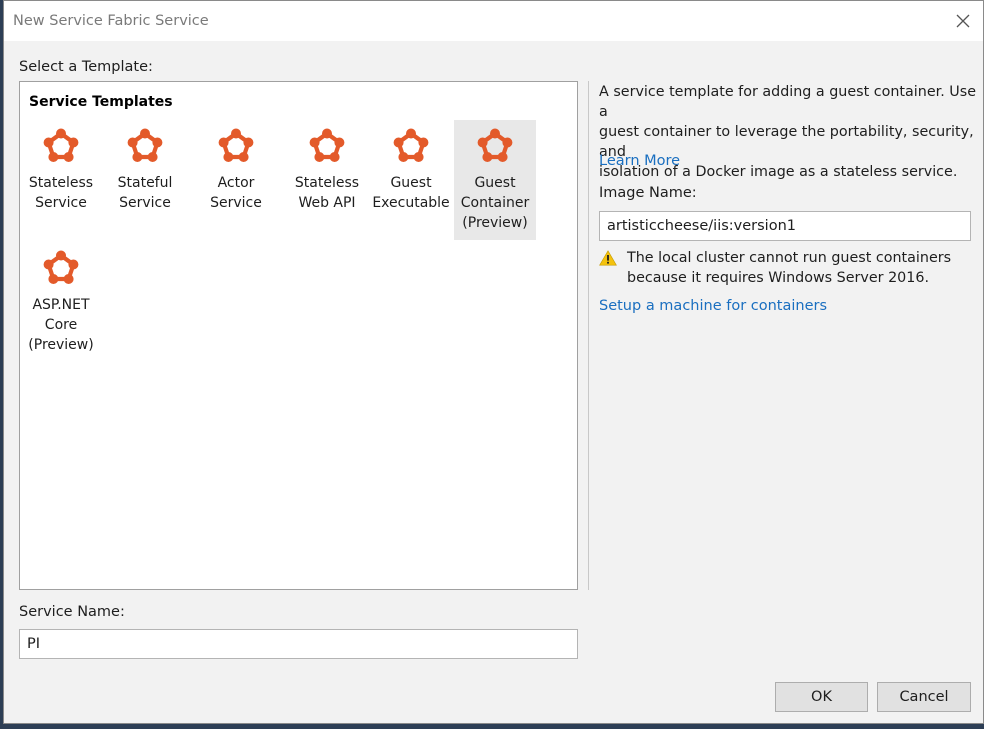  I want to click on panel-divider, so click(588, 335).